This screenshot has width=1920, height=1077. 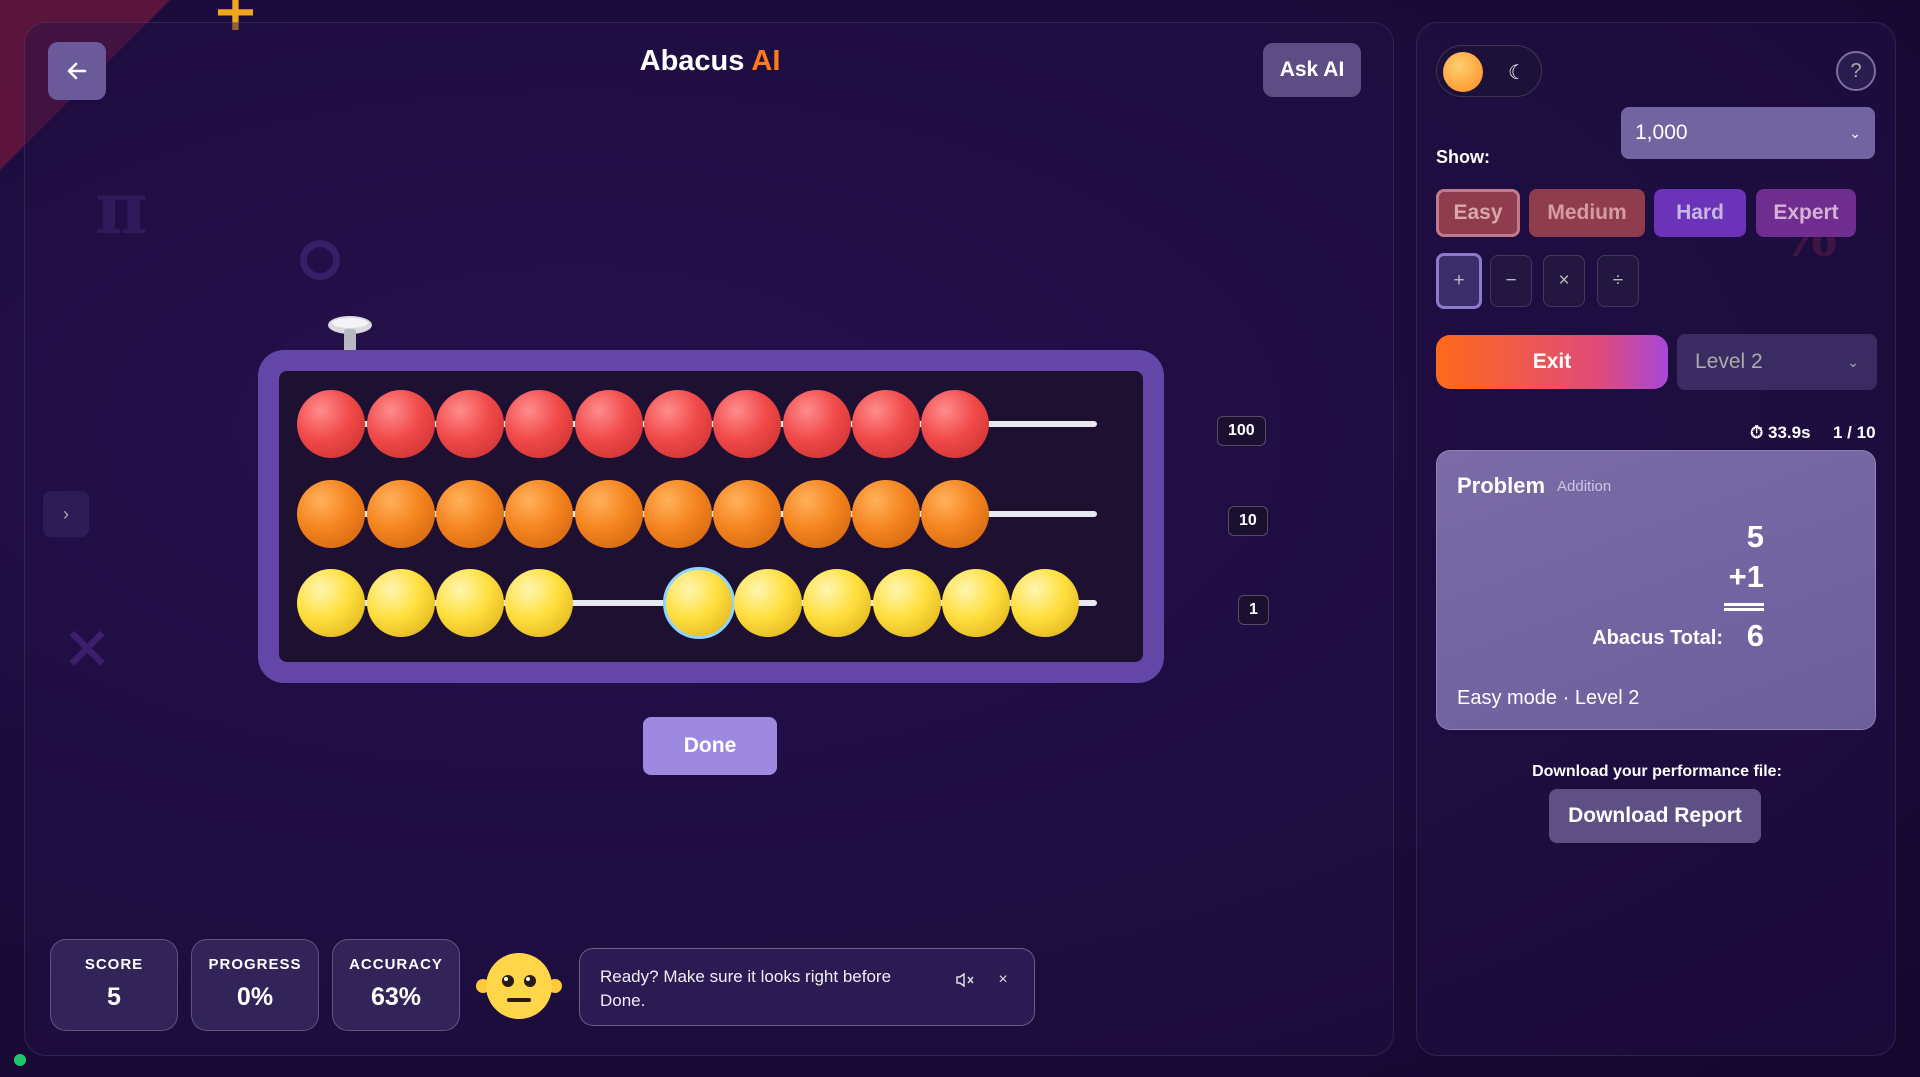 What do you see at coordinates (695, 61) in the screenshot?
I see `app-title-main: Abacus` at bounding box center [695, 61].